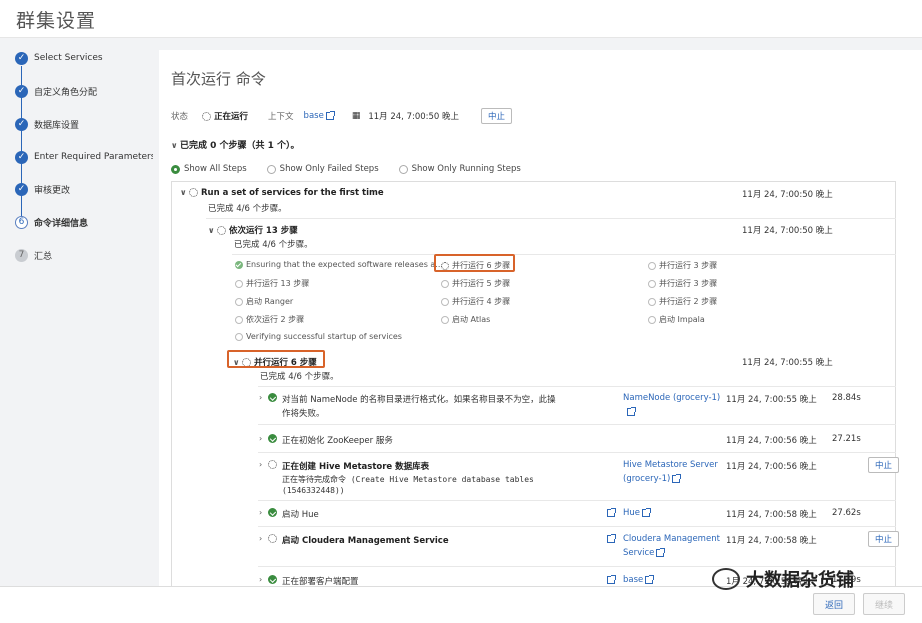  What do you see at coordinates (51, 222) in the screenshot?
I see `wizard-step-command-details: 6 命令详细信息` at bounding box center [51, 222].